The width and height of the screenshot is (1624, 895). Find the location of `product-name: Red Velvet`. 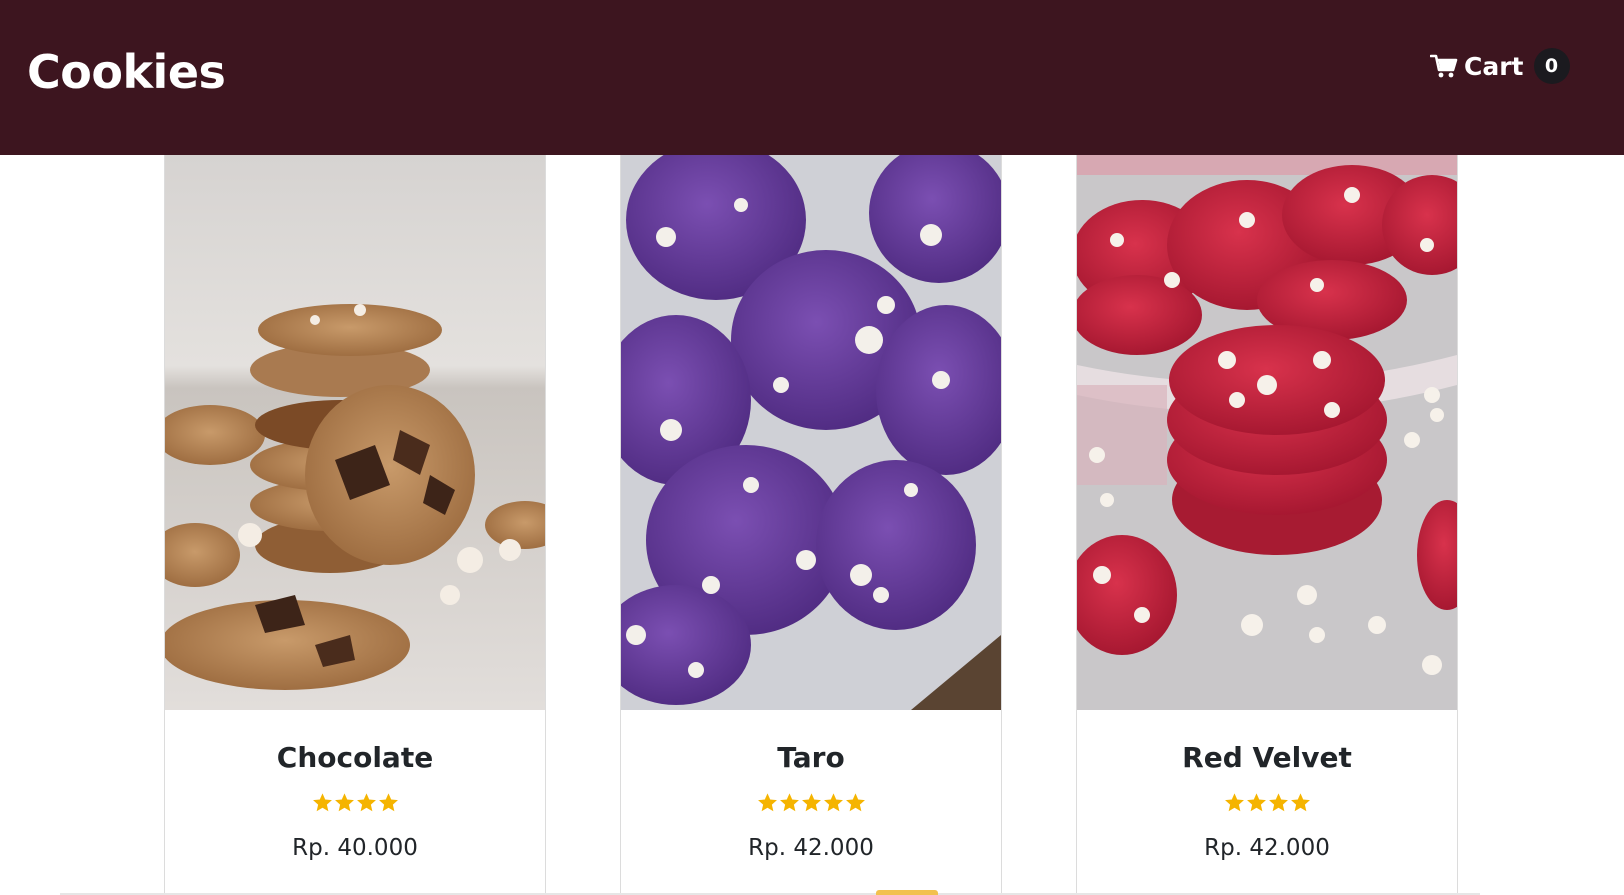

product-name: Red Velvet is located at coordinates (1267, 757).